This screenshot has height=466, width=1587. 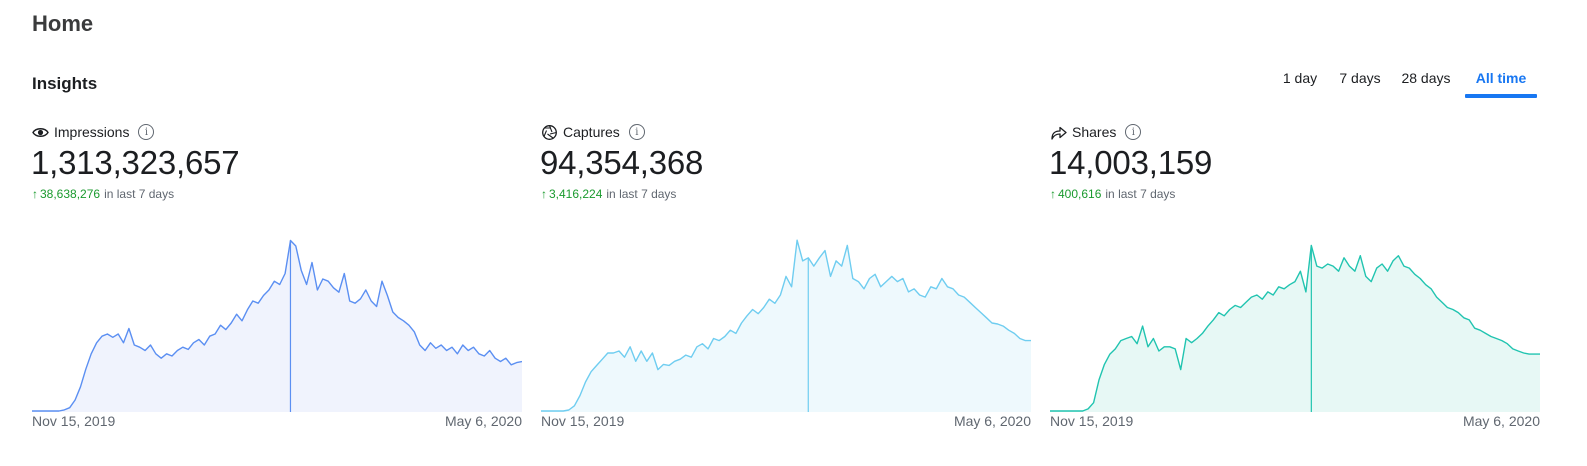 I want to click on captures-chart, so click(x=786, y=322).